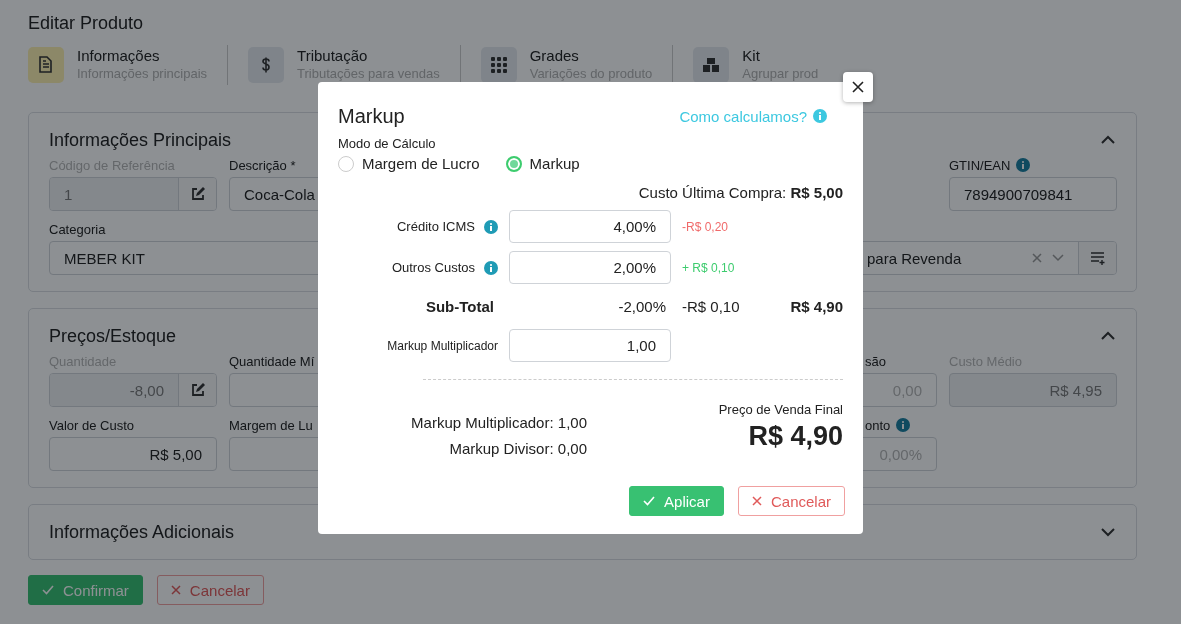 Image resolution: width=1181 pixels, height=624 pixels. I want to click on field-label: Margem de Lu, so click(271, 425).